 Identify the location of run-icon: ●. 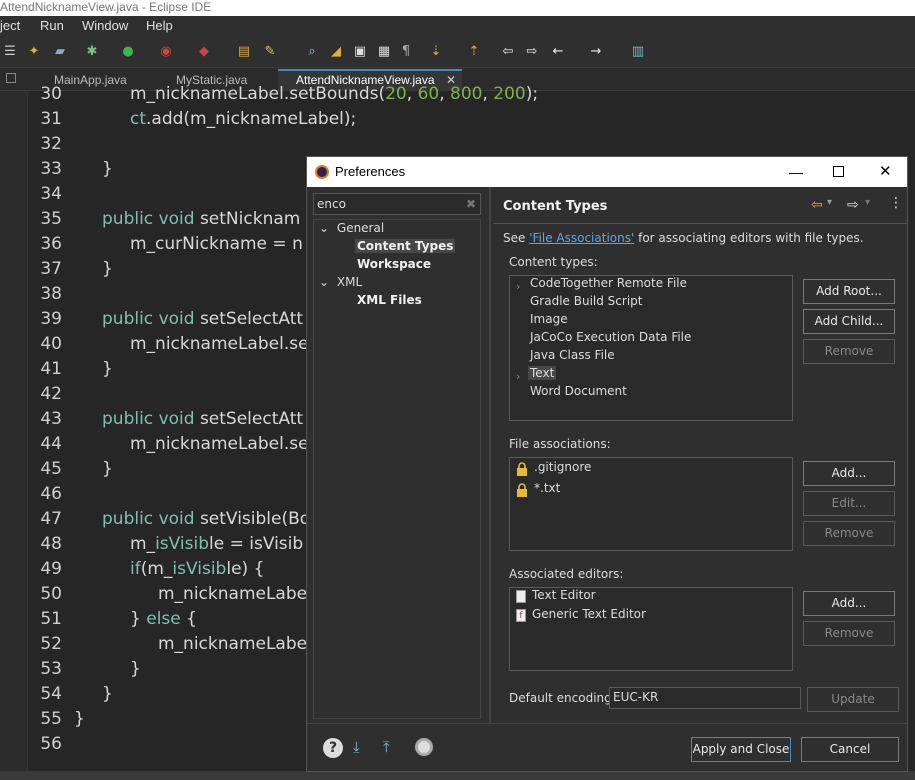
(128, 52).